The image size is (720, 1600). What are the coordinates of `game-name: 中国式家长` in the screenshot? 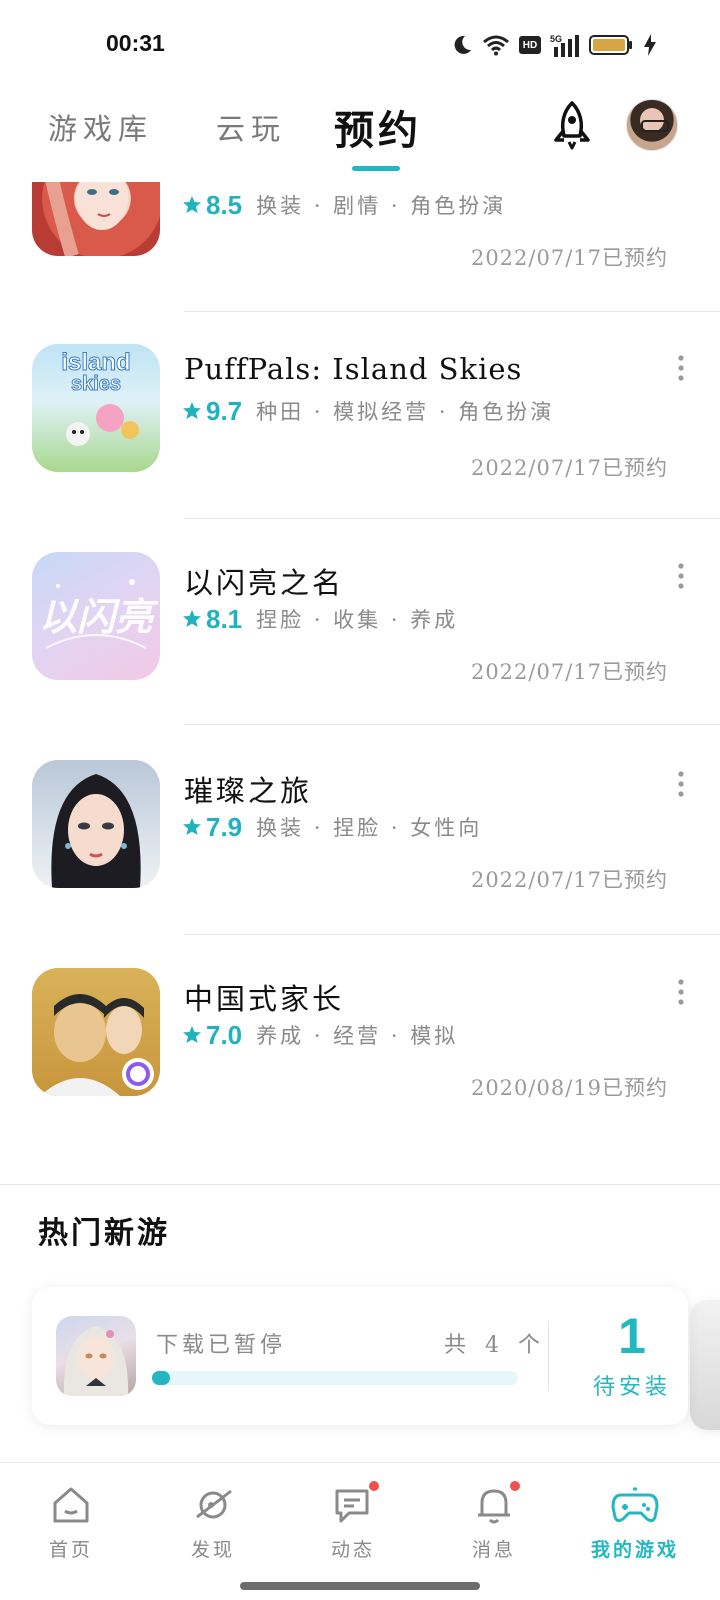 It's located at (264, 999).